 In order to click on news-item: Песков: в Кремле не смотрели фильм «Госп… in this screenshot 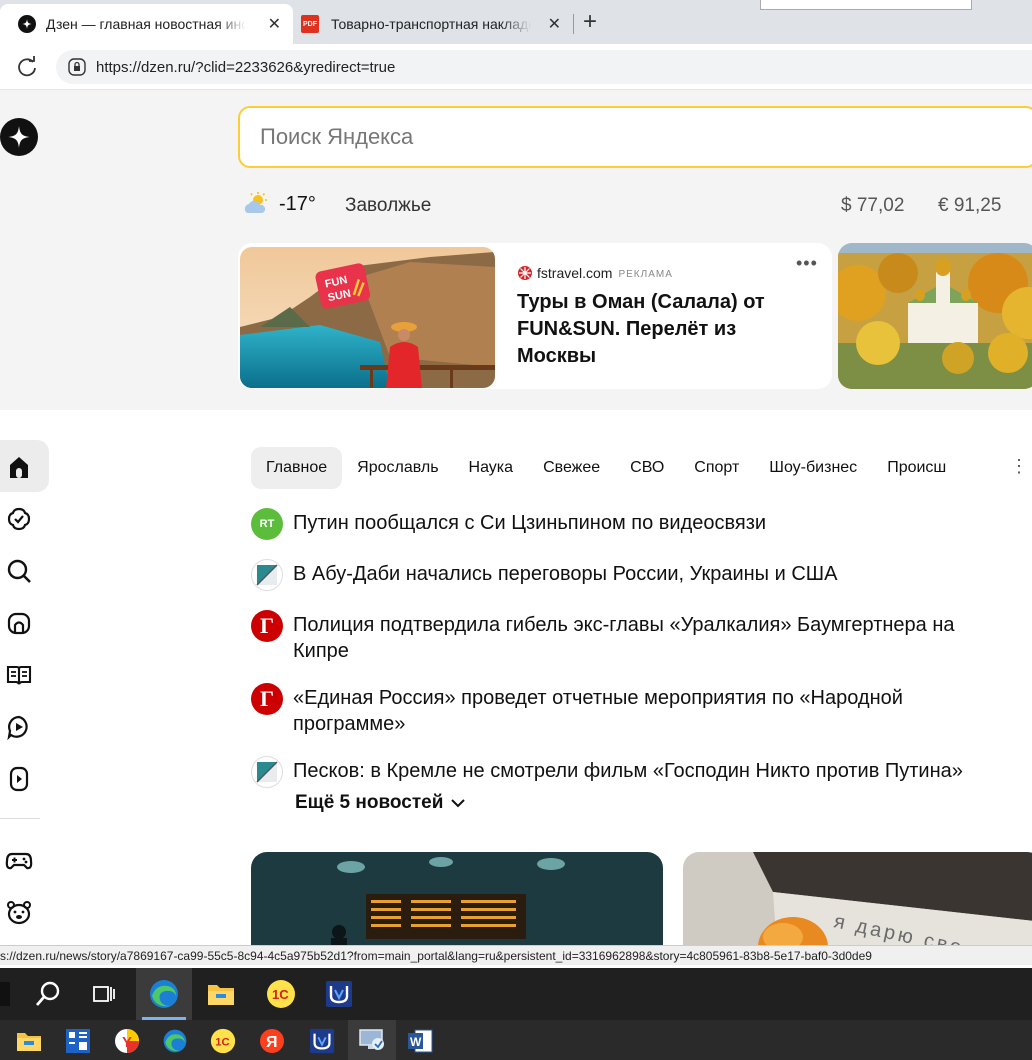, I will do `click(641, 772)`.